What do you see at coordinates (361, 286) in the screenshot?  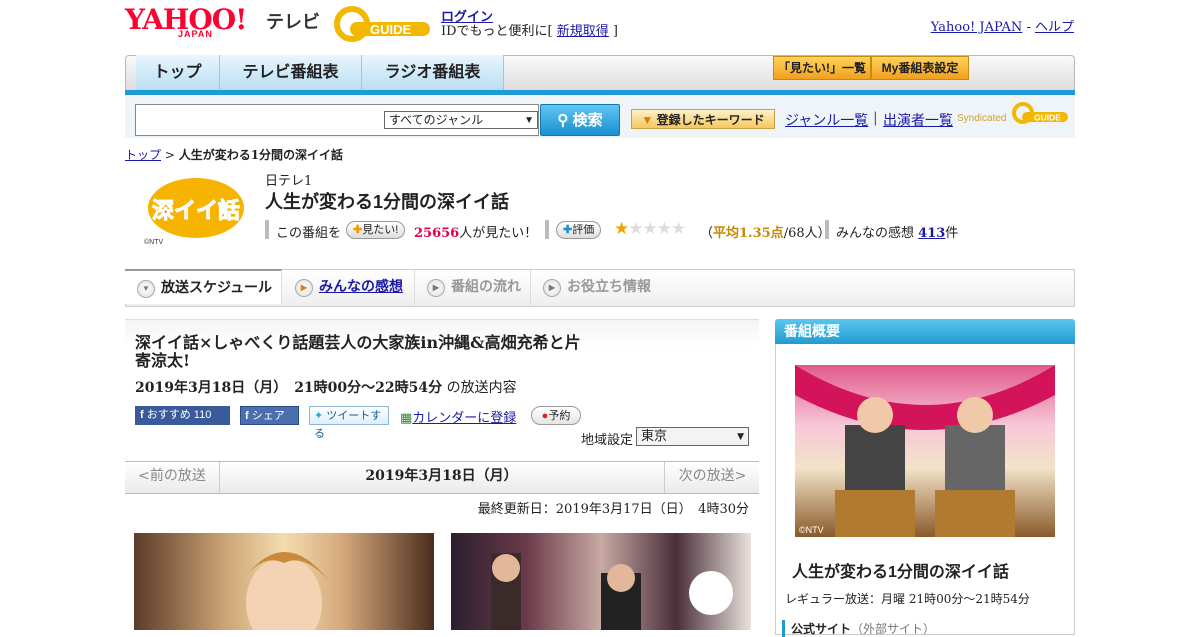 I see `tab-label: みんなの感想` at bounding box center [361, 286].